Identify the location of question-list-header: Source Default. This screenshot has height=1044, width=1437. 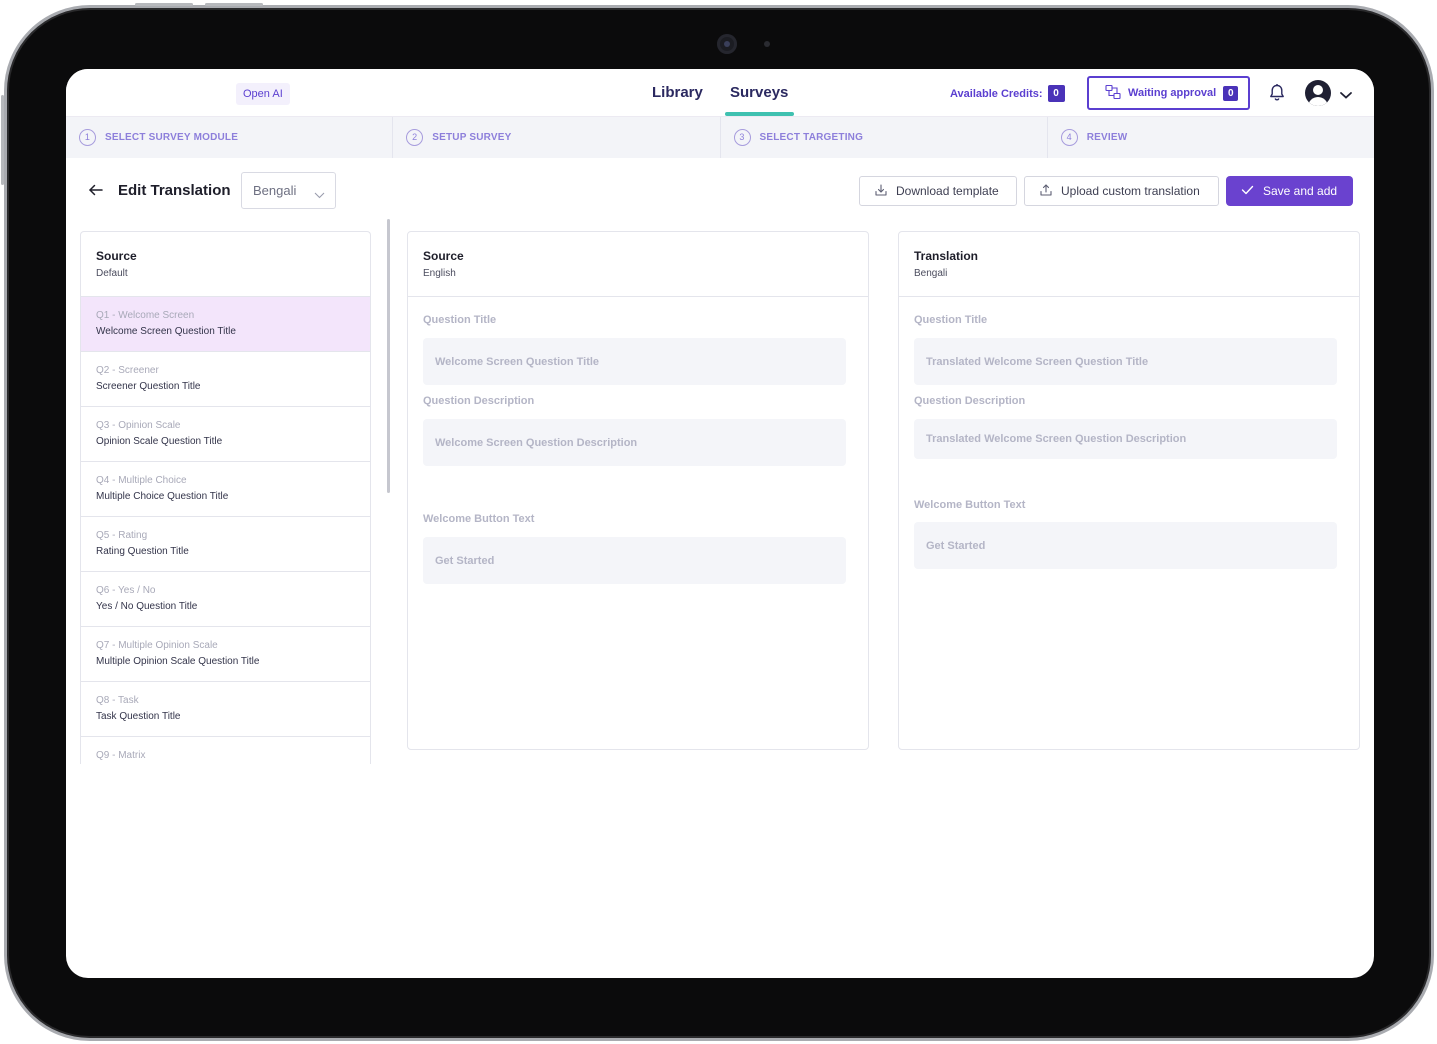
(225, 264).